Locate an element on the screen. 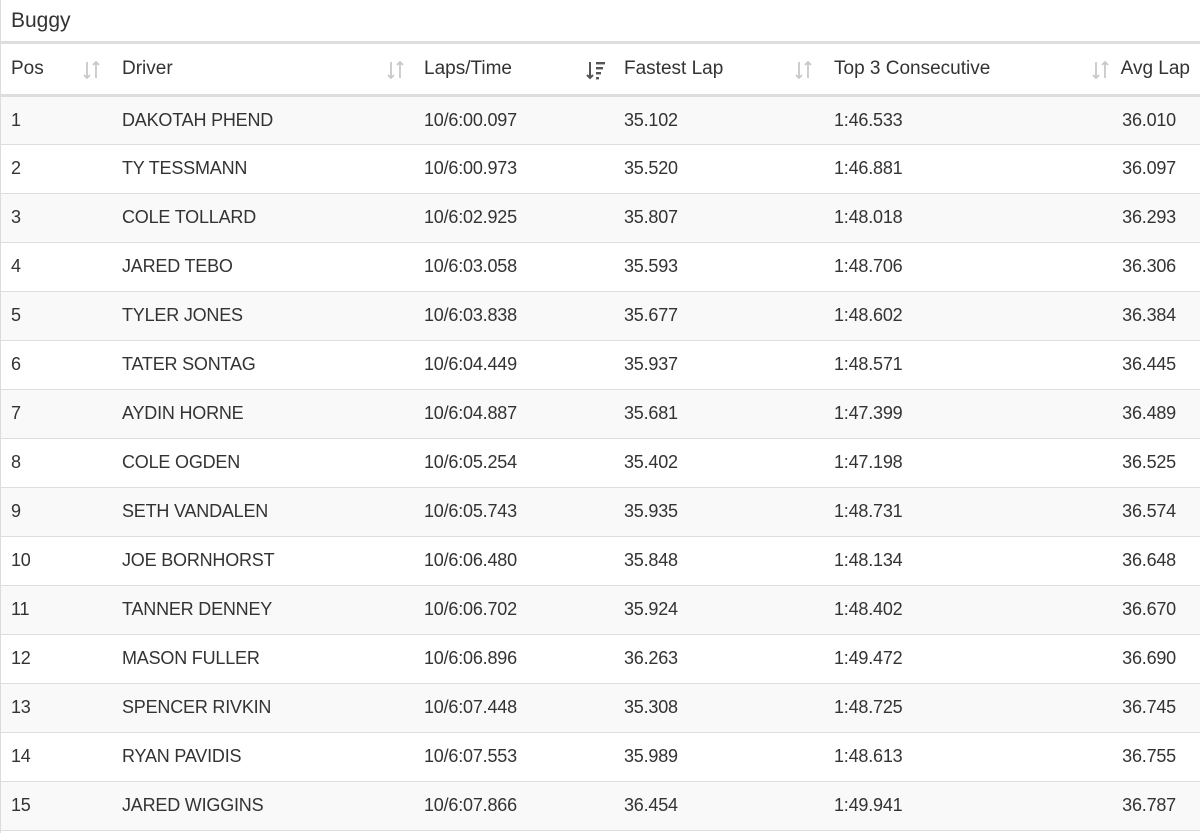  cell-top3-consecutive: 1:48.731 is located at coordinates (973, 512).